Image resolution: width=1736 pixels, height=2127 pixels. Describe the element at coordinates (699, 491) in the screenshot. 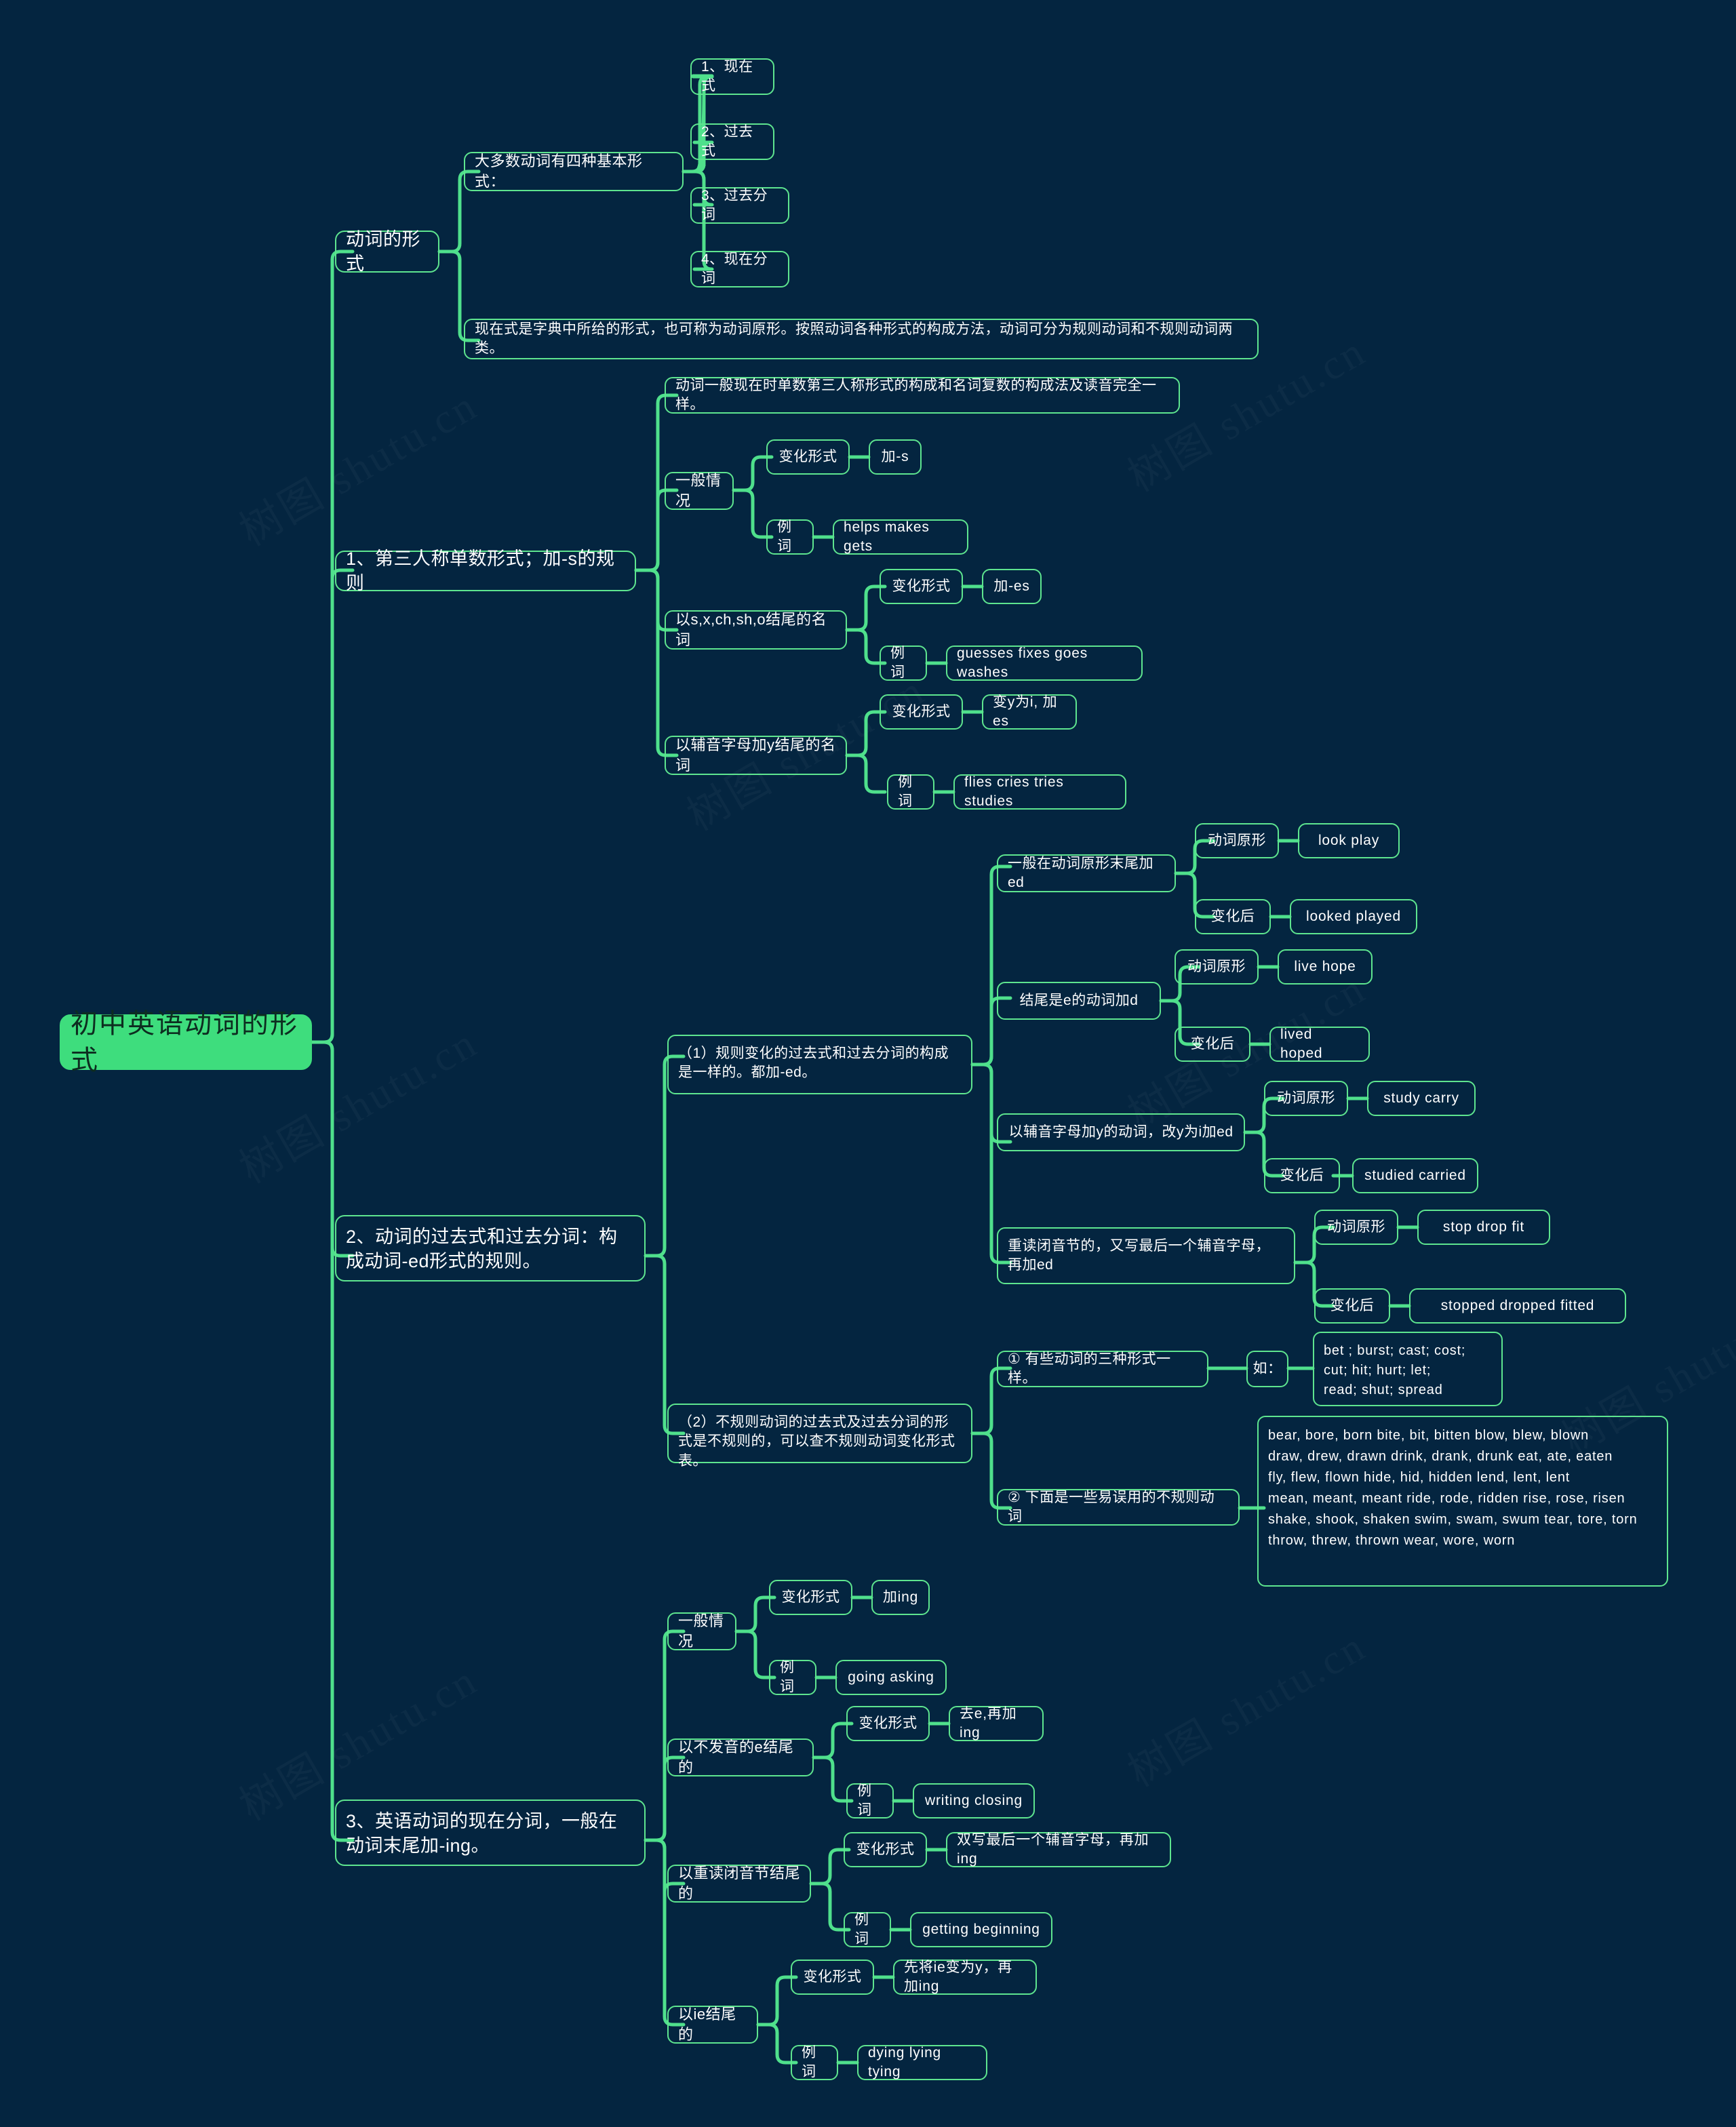

I see `node-tps-general: 一般情况` at that location.